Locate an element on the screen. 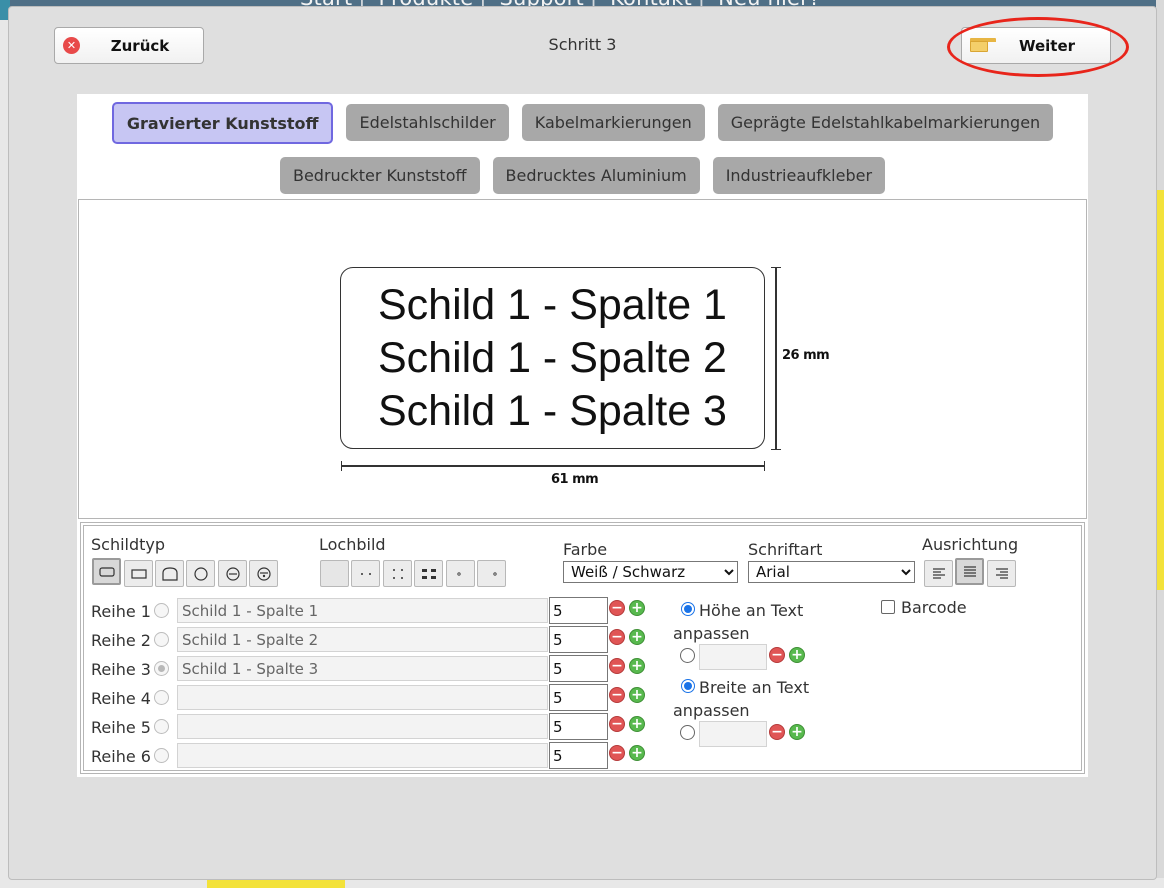  custom-height-radio is located at coordinates (687, 655).